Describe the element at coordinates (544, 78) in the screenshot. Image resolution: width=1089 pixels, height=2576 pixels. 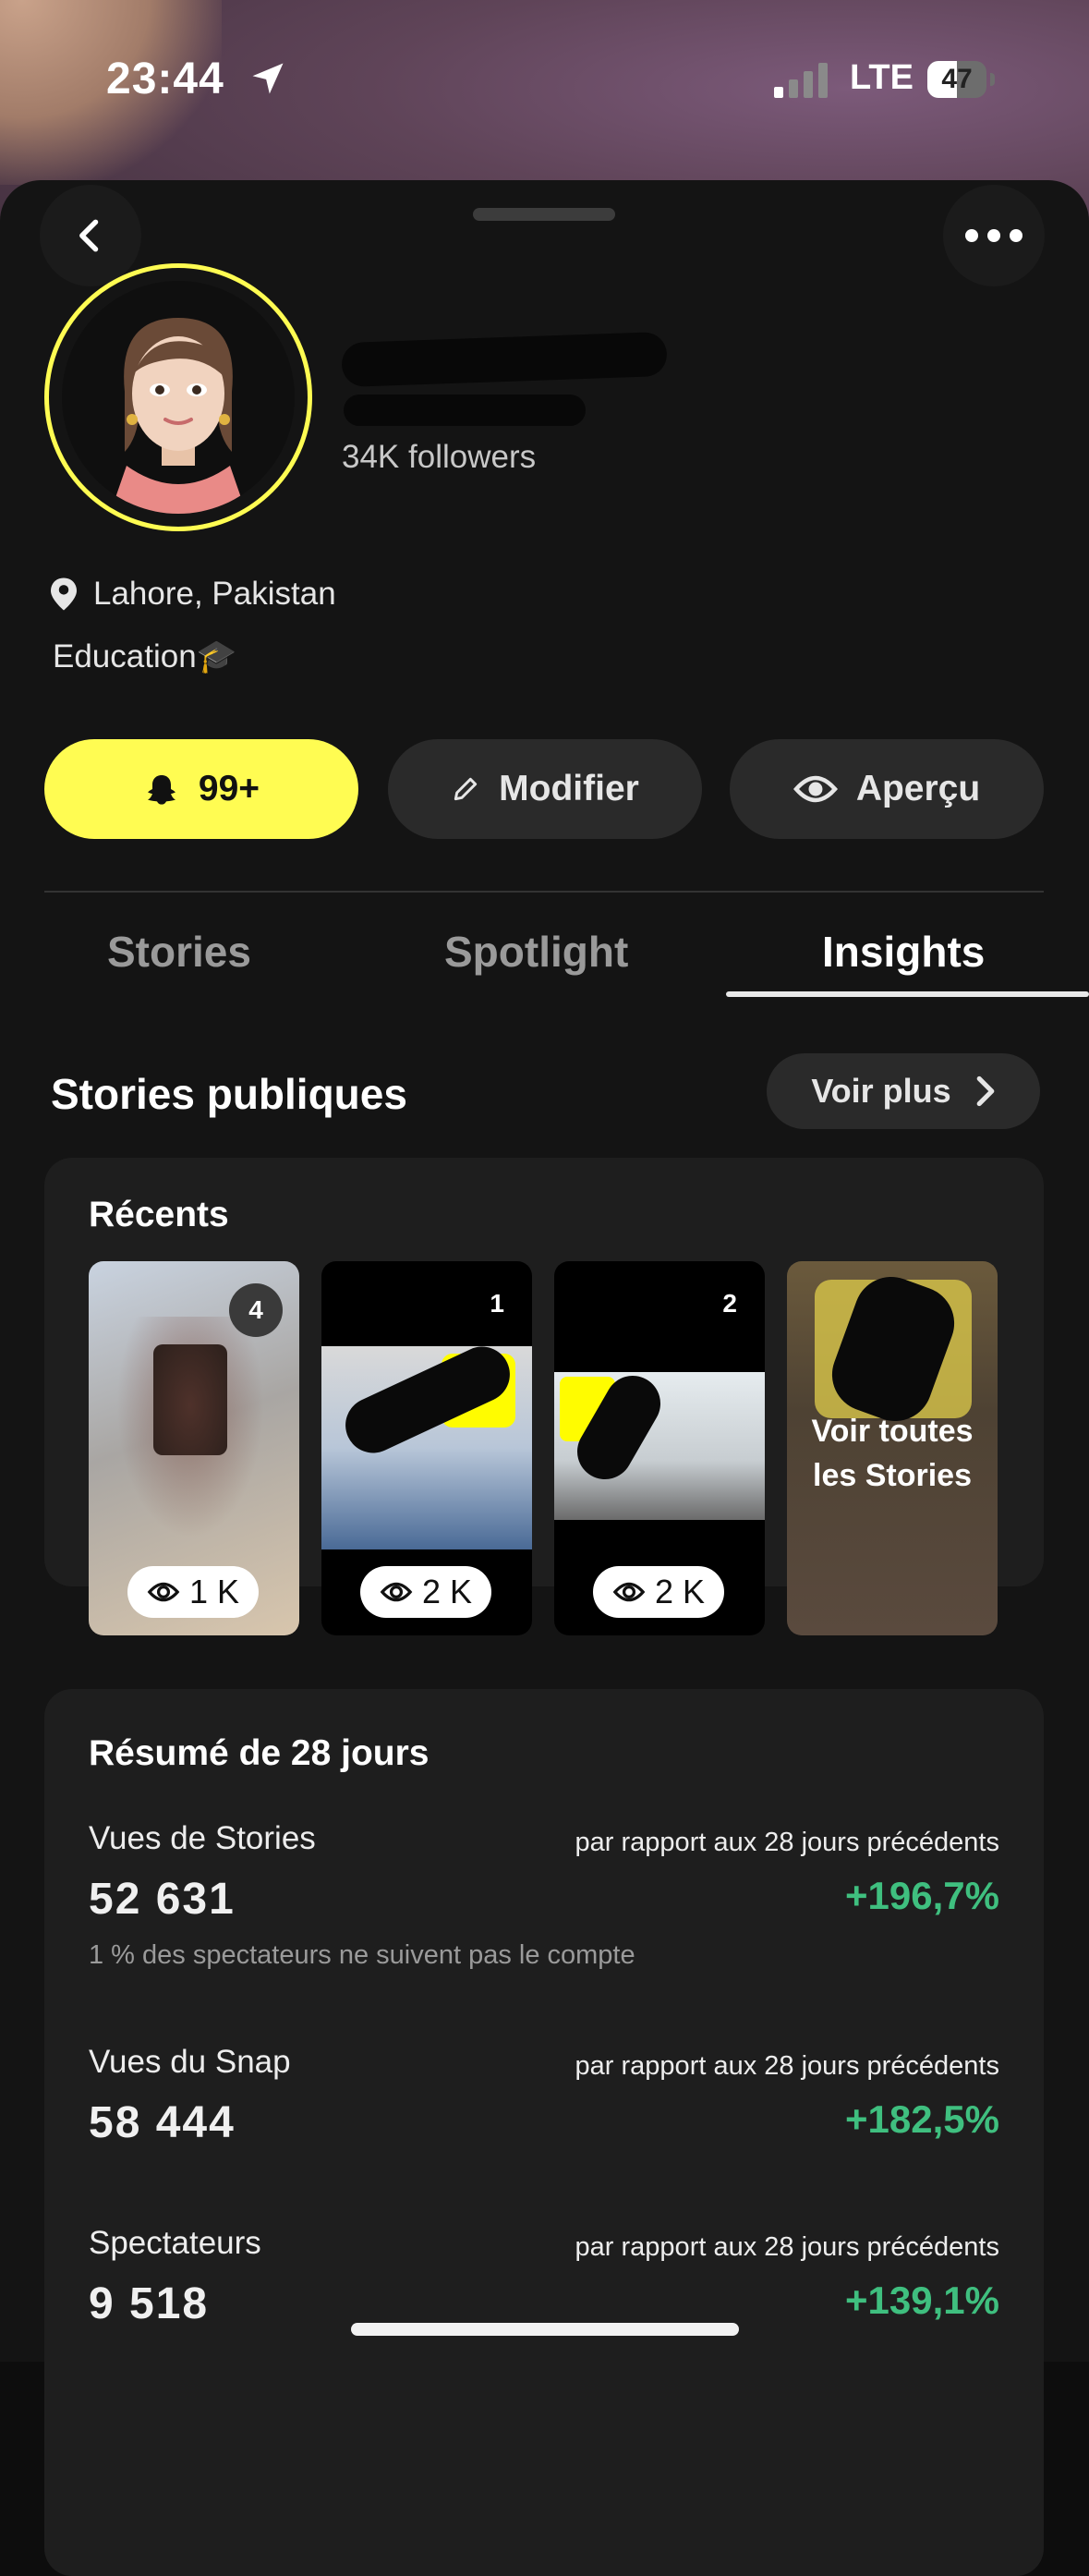
I see `status-bar: 23:44 LTE 47` at that location.